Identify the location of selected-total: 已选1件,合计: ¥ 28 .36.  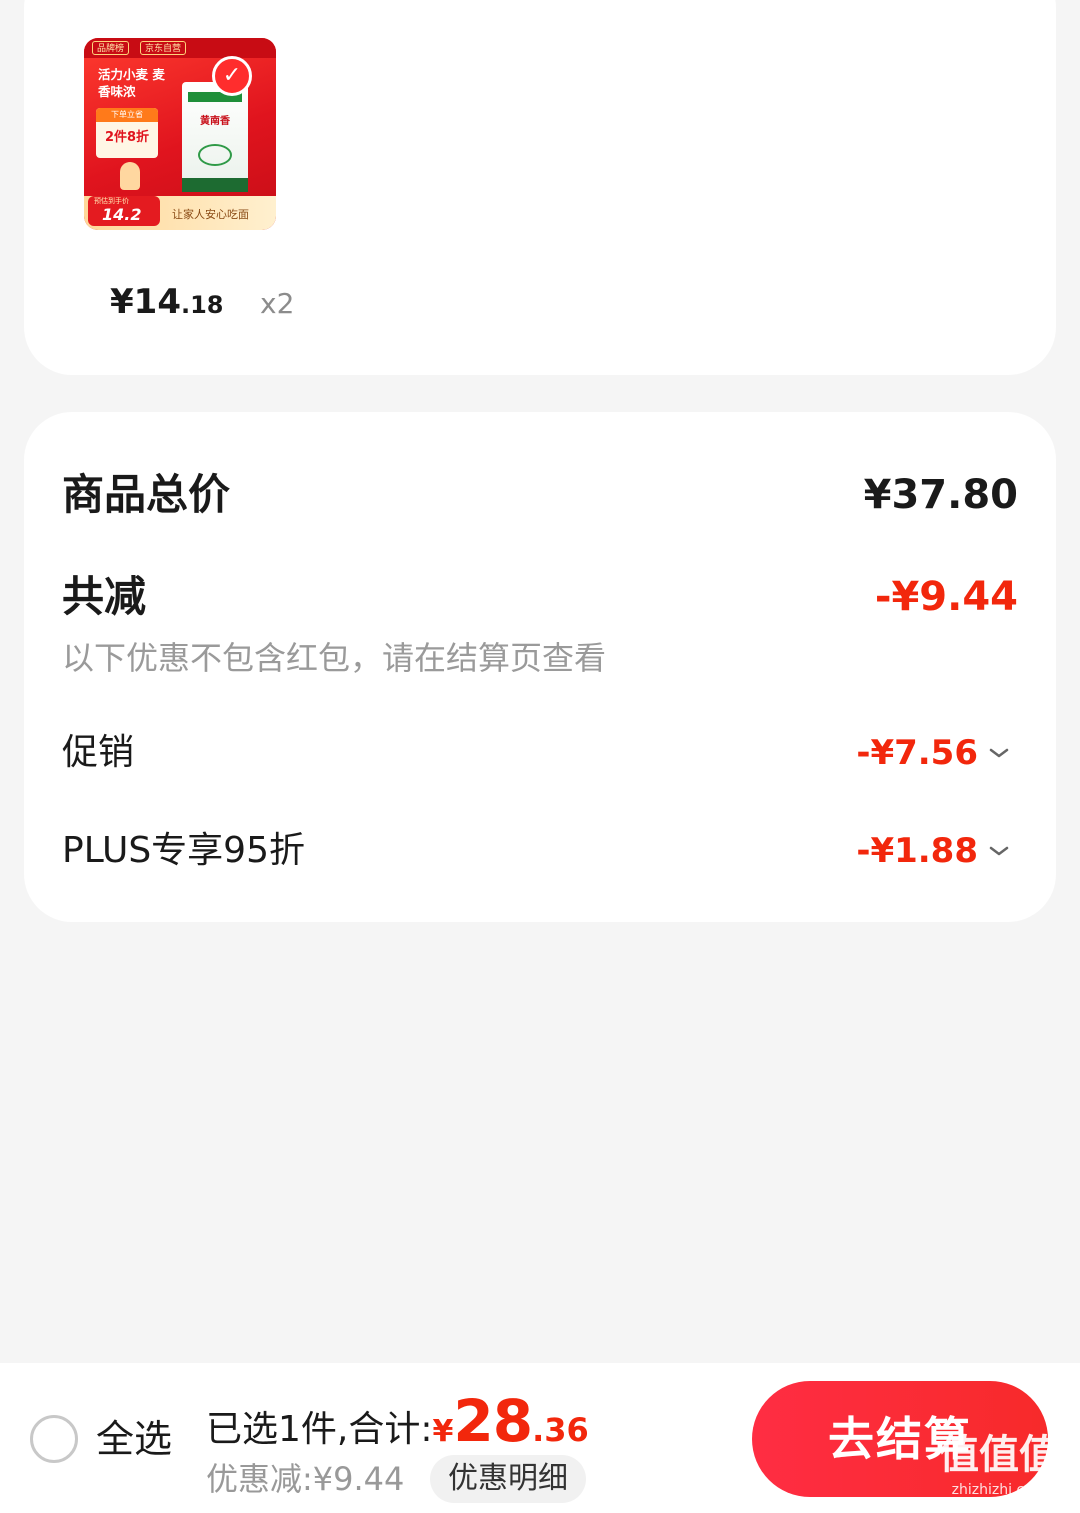
(397, 1426).